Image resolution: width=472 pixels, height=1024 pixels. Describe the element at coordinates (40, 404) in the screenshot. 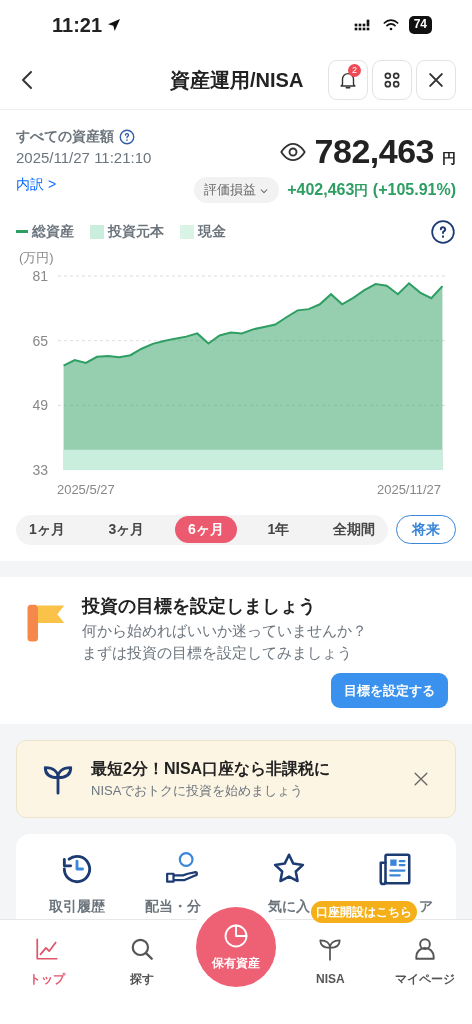

I see `y-tick-label: 49` at that location.